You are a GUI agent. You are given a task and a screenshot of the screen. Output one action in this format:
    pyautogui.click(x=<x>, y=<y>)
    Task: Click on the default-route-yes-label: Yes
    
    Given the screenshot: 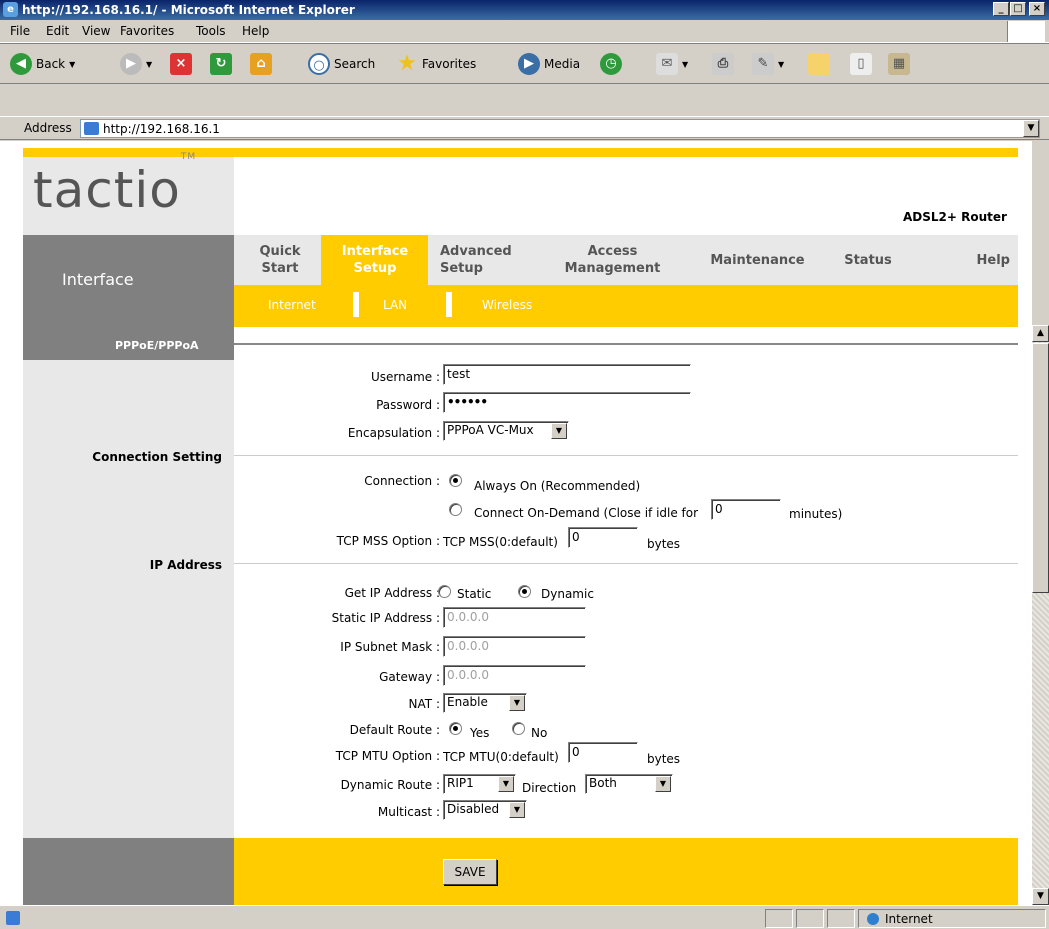 What is the action you would take?
    pyautogui.click(x=480, y=733)
    